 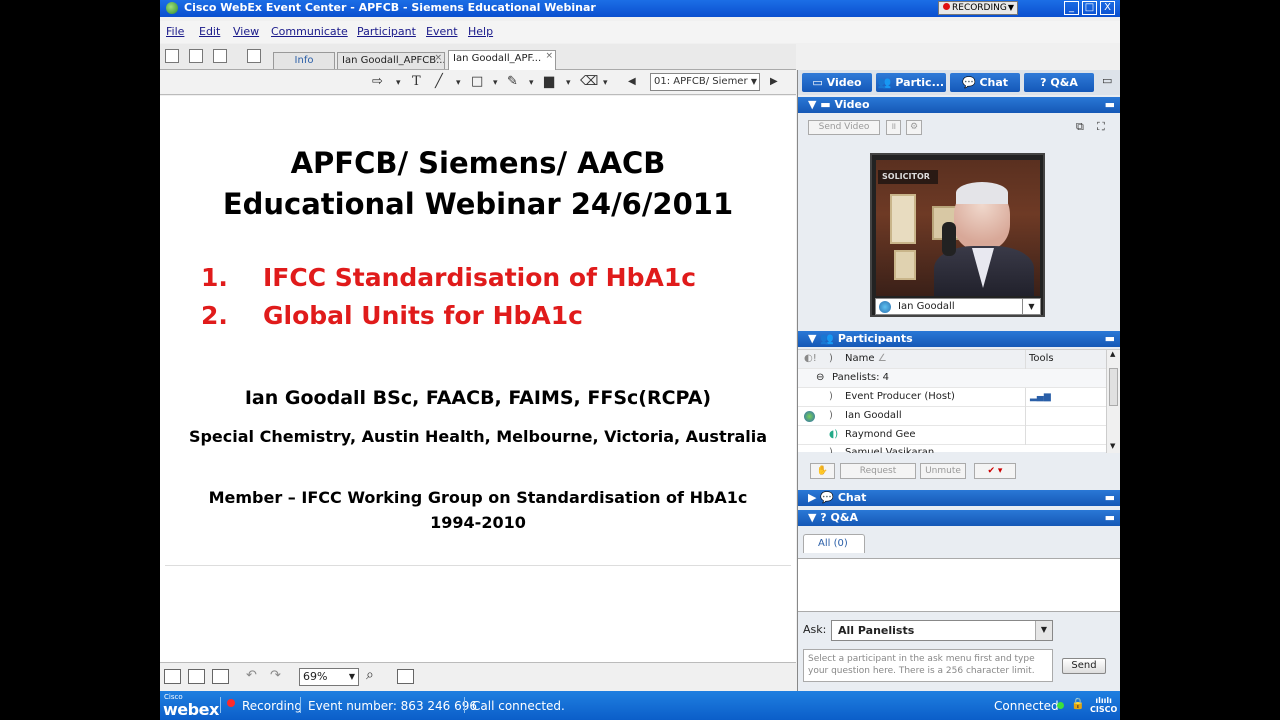 I want to click on chat-header-label: Chat, so click(x=852, y=497).